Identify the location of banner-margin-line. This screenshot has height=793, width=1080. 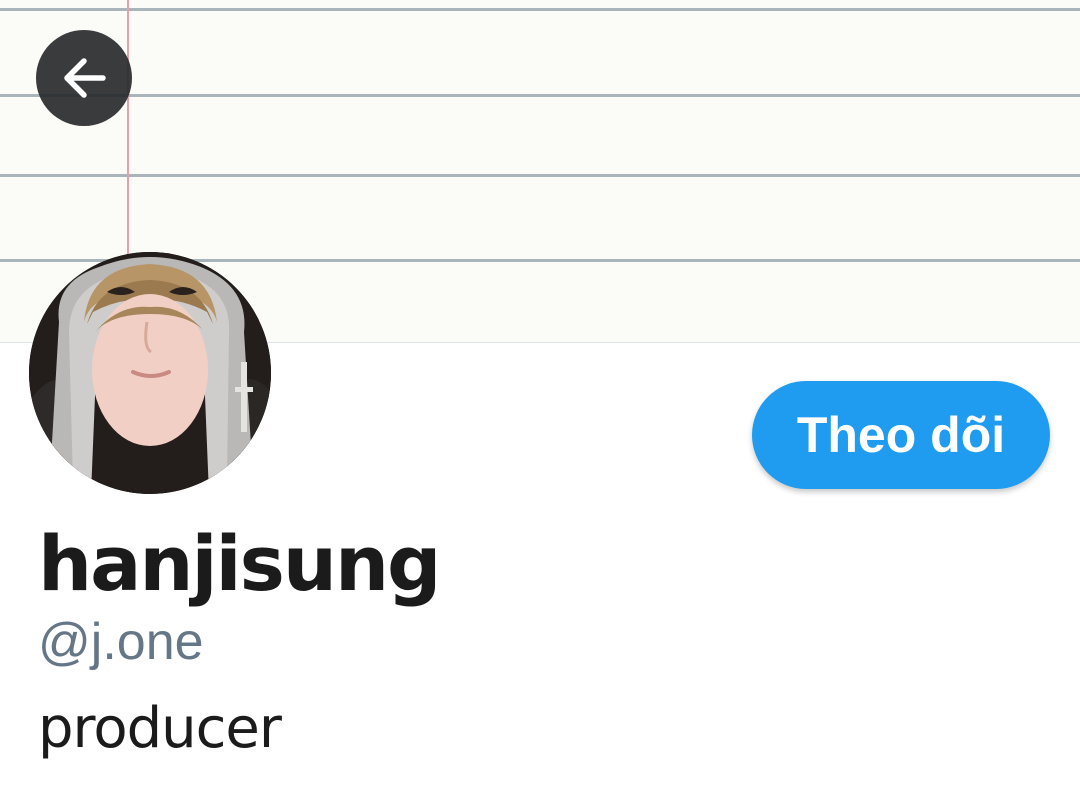
(128, 130).